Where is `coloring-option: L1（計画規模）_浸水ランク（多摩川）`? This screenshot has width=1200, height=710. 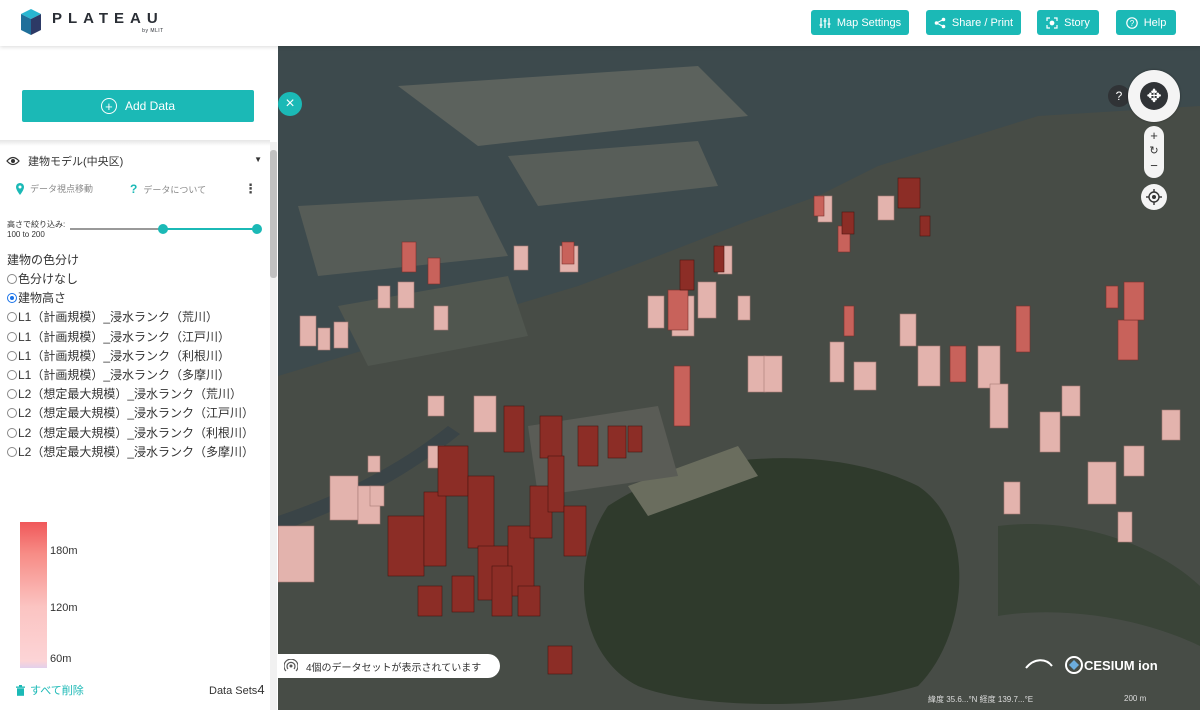 coloring-option: L1（計画規模）_浸水ランク（多摩川） is located at coordinates (131, 375).